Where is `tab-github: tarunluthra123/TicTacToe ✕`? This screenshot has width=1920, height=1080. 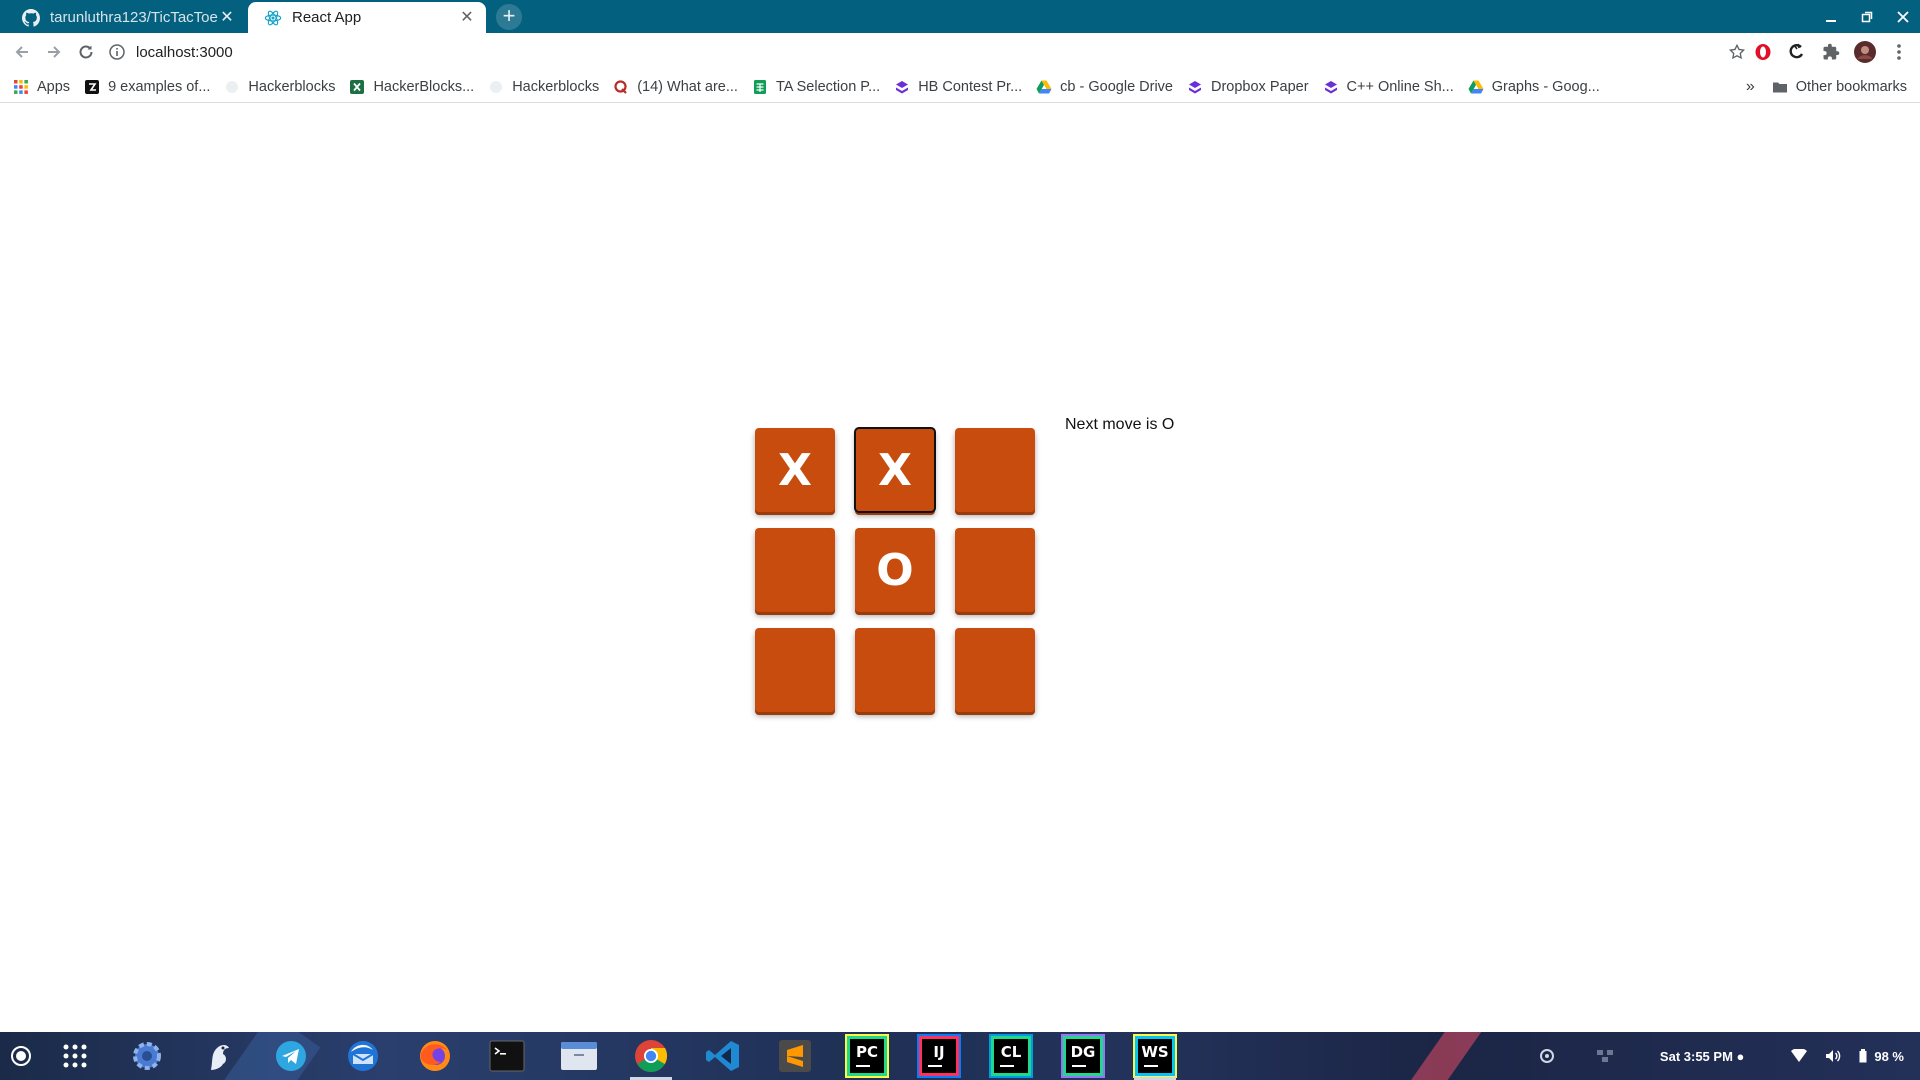 tab-github: tarunluthra123/TicTacToe ✕ is located at coordinates (126, 17).